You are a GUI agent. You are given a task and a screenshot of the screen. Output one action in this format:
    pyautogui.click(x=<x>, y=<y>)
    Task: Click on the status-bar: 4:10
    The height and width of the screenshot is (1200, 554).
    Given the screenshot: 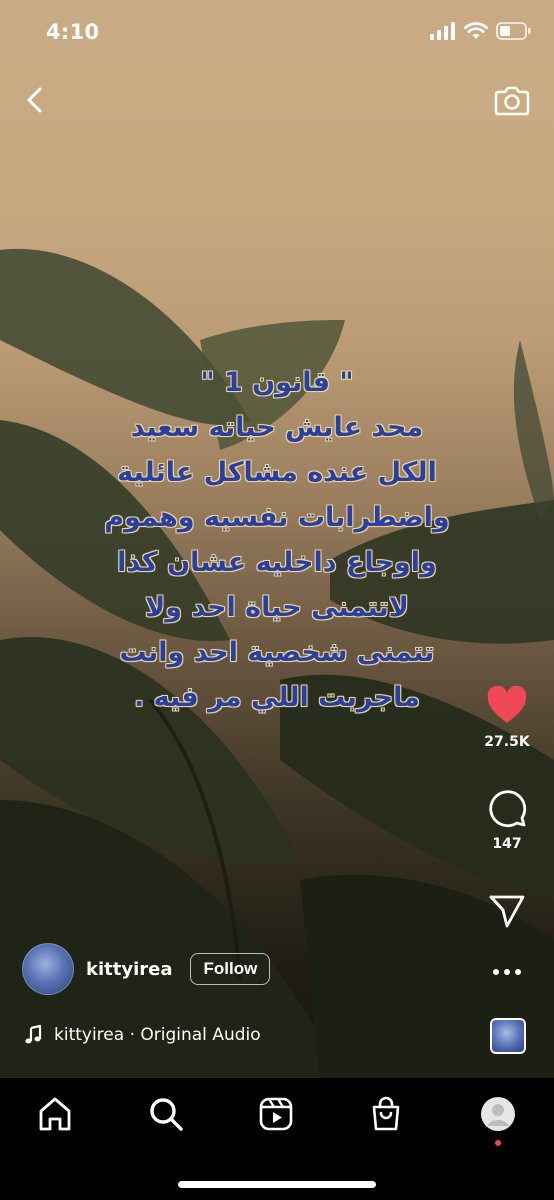 What is the action you would take?
    pyautogui.click(x=277, y=33)
    